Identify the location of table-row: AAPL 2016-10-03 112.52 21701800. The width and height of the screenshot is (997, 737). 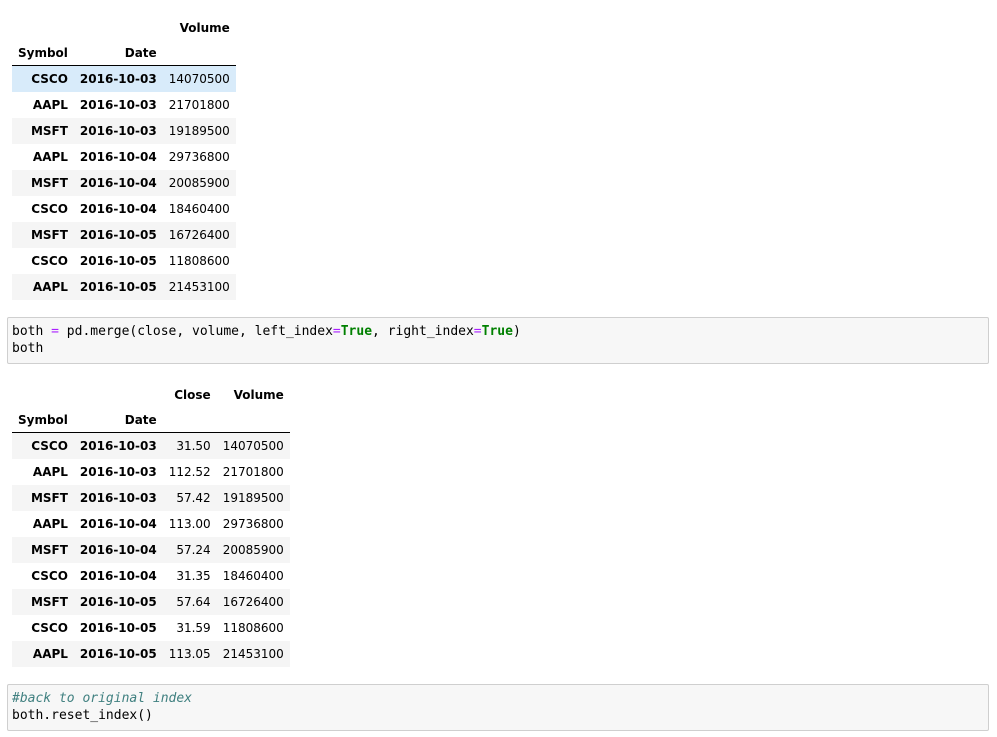
(151, 472).